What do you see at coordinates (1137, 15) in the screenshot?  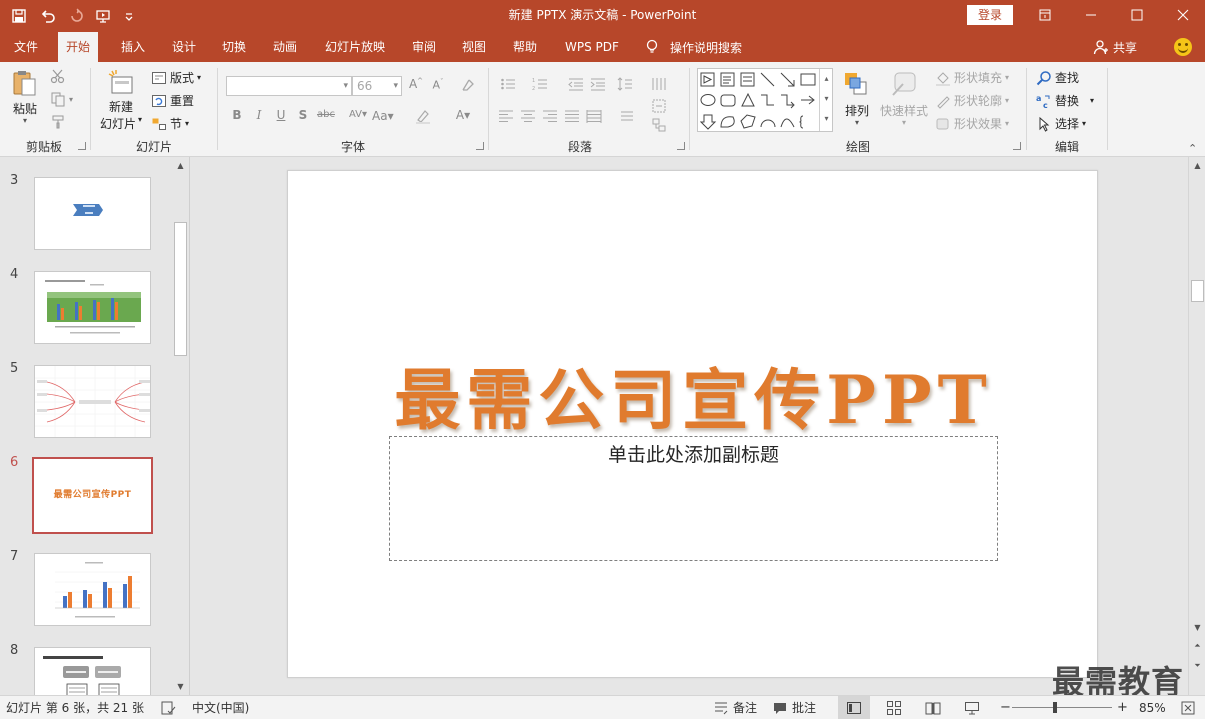 I see `maximize-button` at bounding box center [1137, 15].